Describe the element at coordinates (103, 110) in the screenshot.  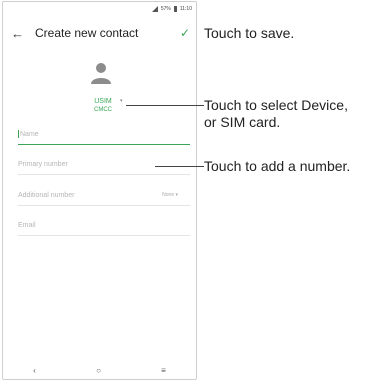
I see `account-secondary-label: CMCC` at that location.